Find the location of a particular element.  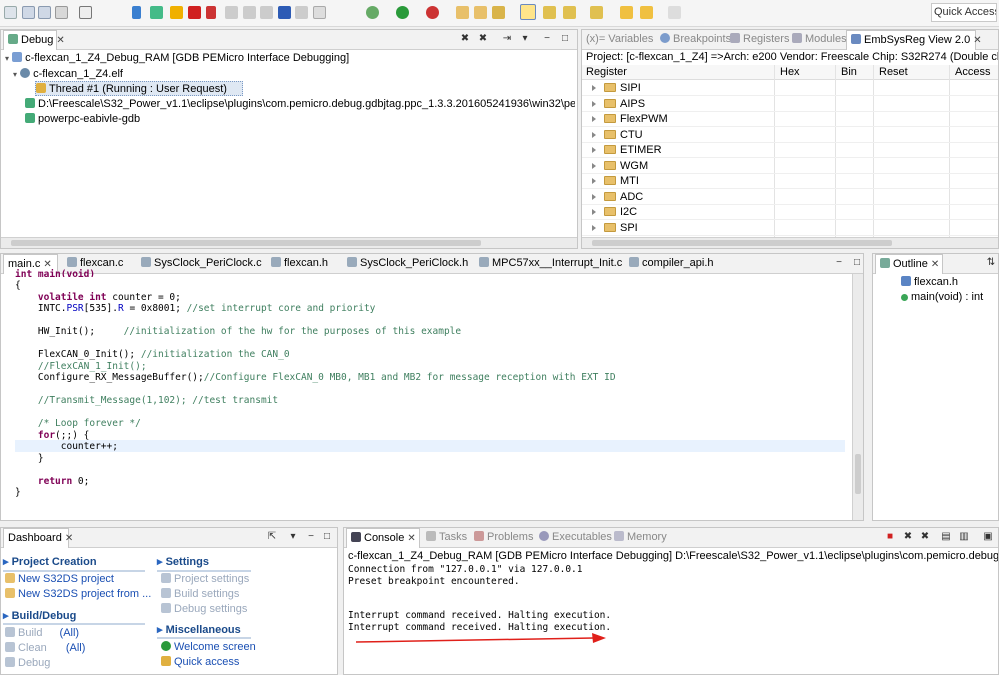

step-return-icon is located at coordinates (266, 12).